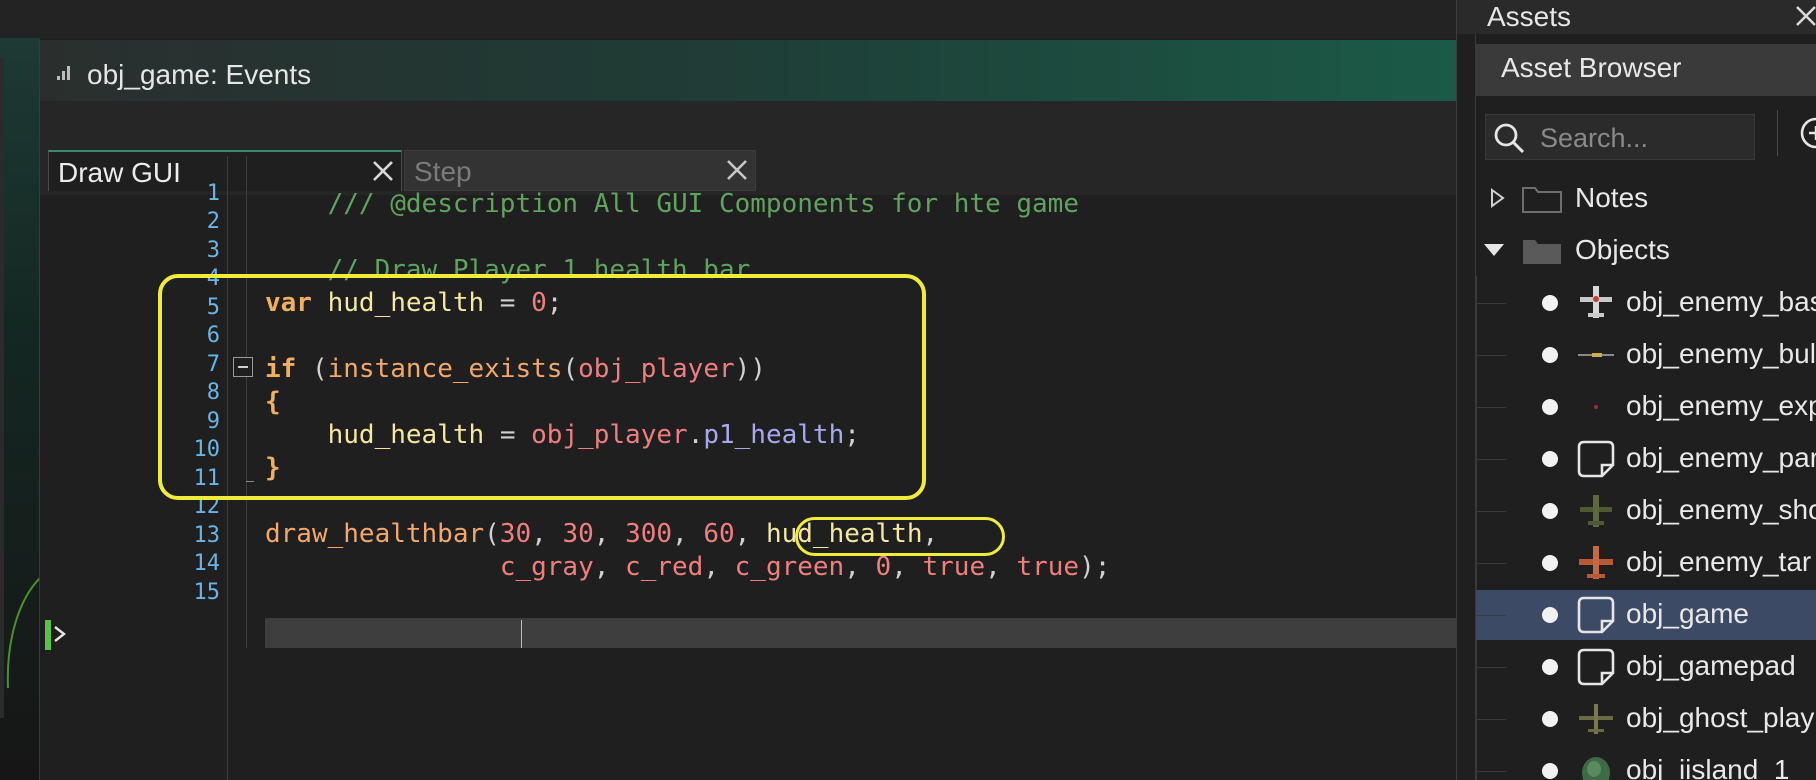 The width and height of the screenshot is (1816, 780). Describe the element at coordinates (649, 534) in the screenshot. I see `number: 300` at that location.